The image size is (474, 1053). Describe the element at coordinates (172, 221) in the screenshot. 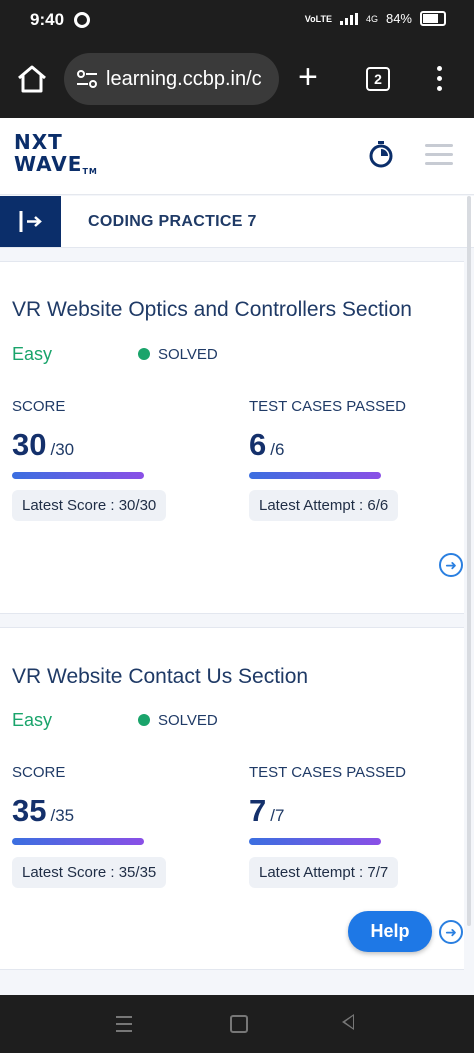

I see `practice-title: CODING PRACTICE 7` at that location.